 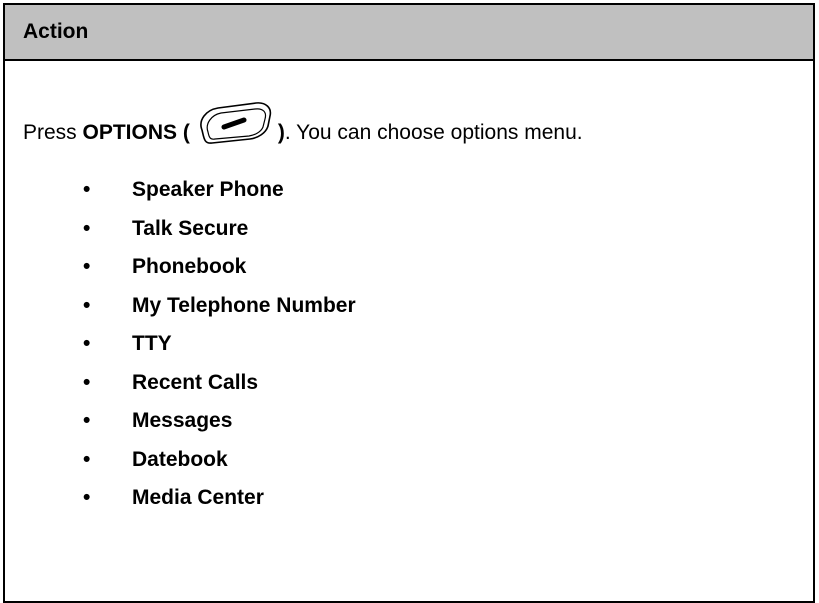 What do you see at coordinates (409, 33) in the screenshot?
I see `table-header: Action` at bounding box center [409, 33].